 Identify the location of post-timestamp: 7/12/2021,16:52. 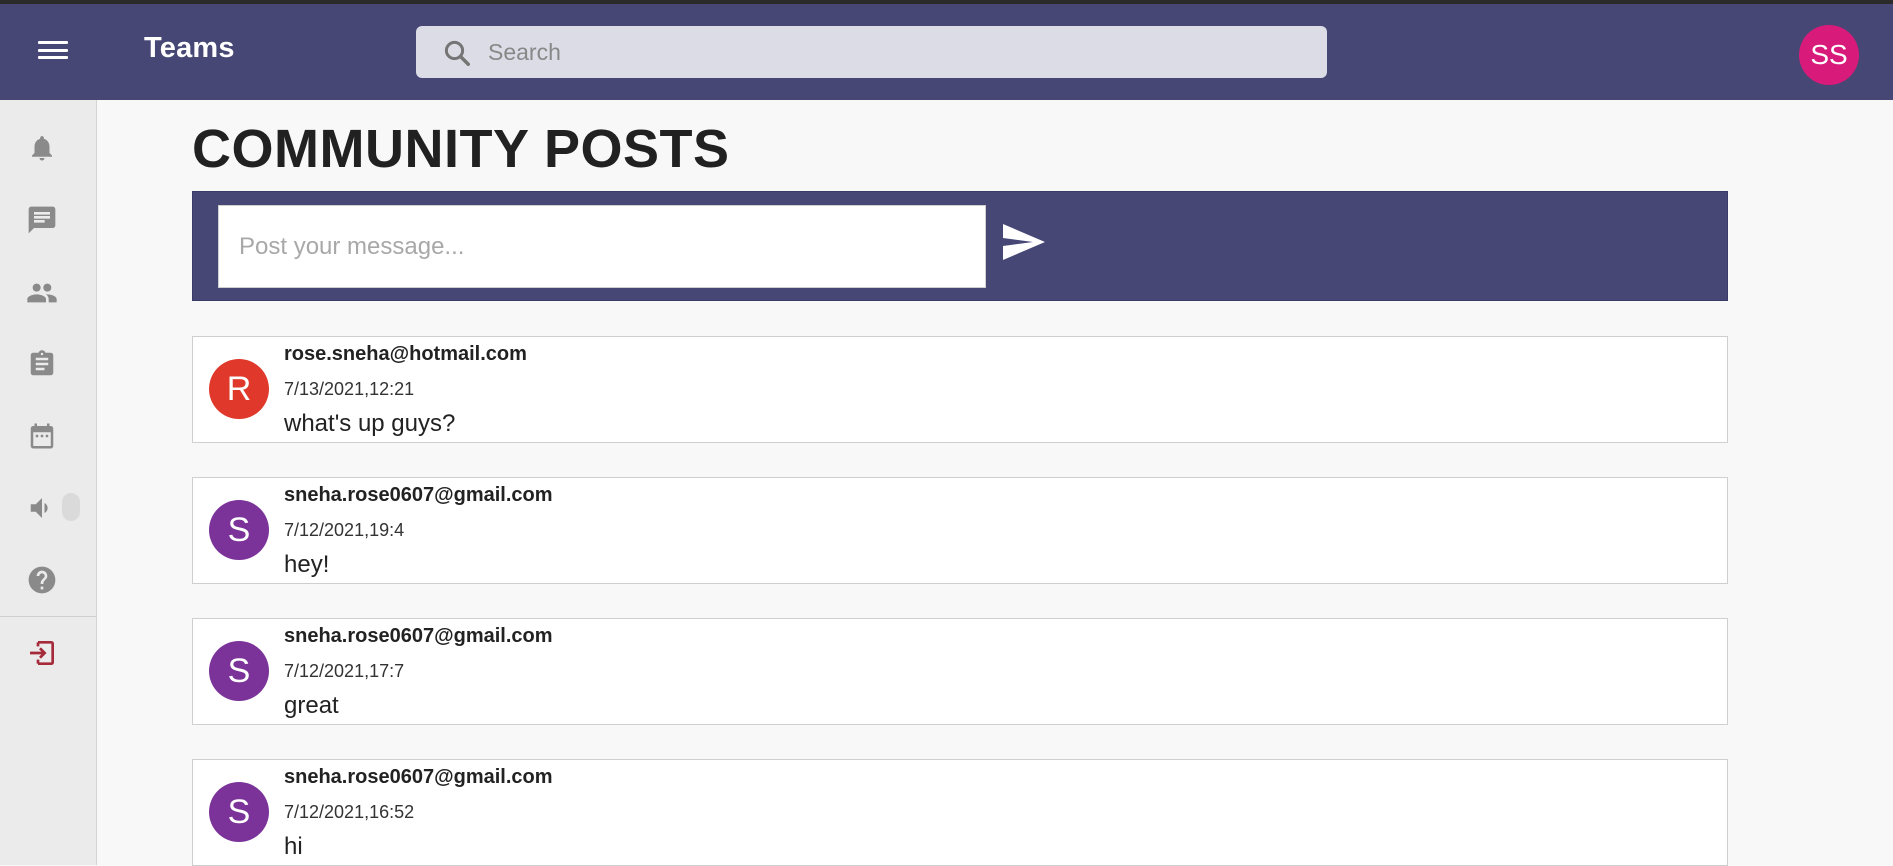
(349, 812).